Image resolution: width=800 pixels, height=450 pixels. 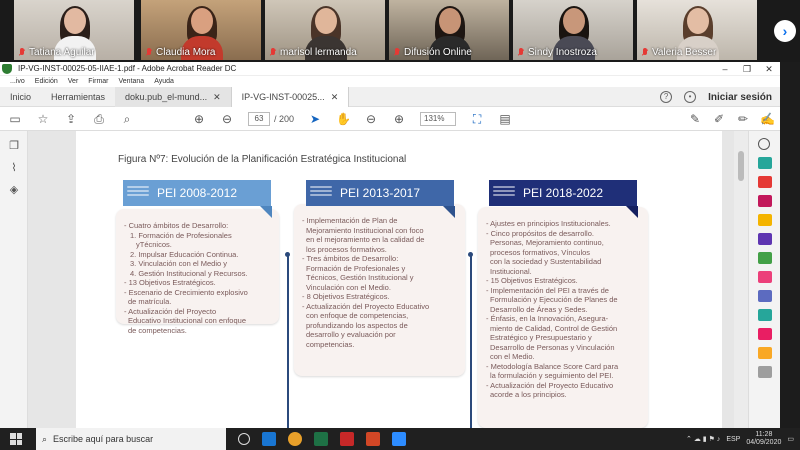 What do you see at coordinates (45, 438) in the screenshot?
I see `search-icon: ⌕` at bounding box center [45, 438].